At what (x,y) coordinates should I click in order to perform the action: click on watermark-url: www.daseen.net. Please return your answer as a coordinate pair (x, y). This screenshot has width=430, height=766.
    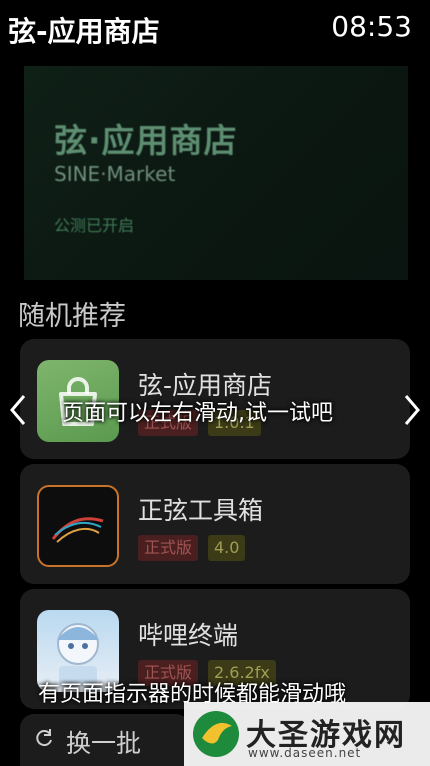
    Looking at the image, I should click on (305, 753).